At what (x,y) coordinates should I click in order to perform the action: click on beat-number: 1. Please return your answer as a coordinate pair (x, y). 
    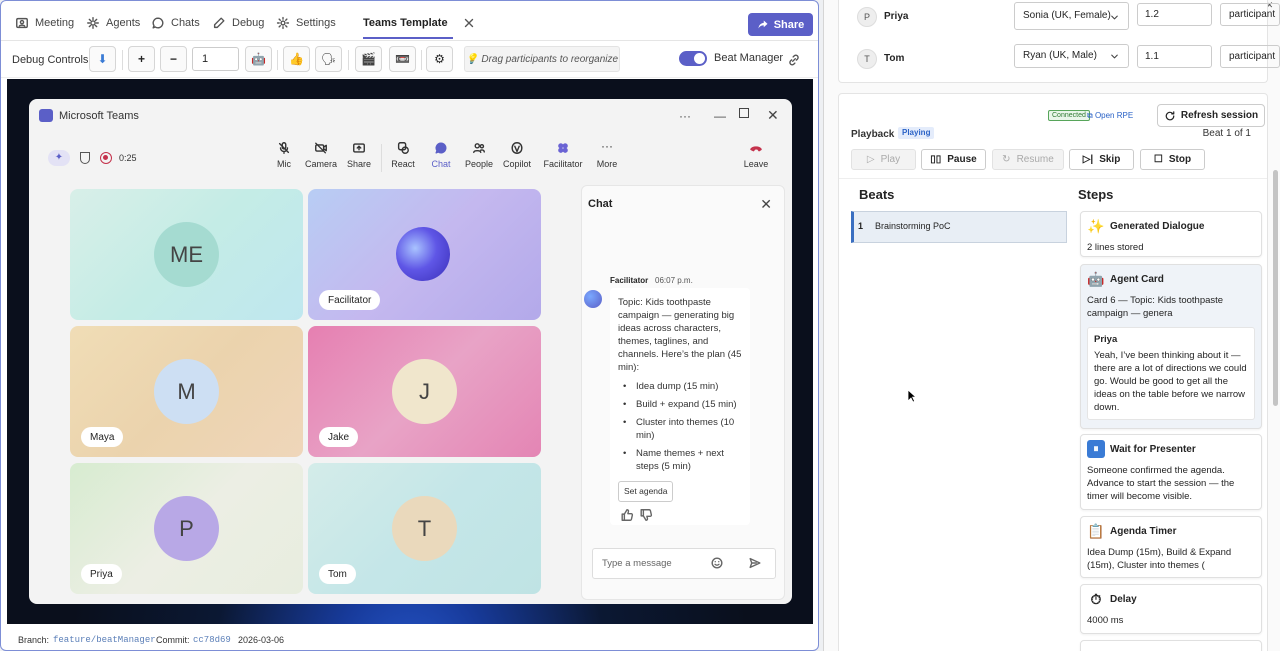
    Looking at the image, I should click on (861, 226).